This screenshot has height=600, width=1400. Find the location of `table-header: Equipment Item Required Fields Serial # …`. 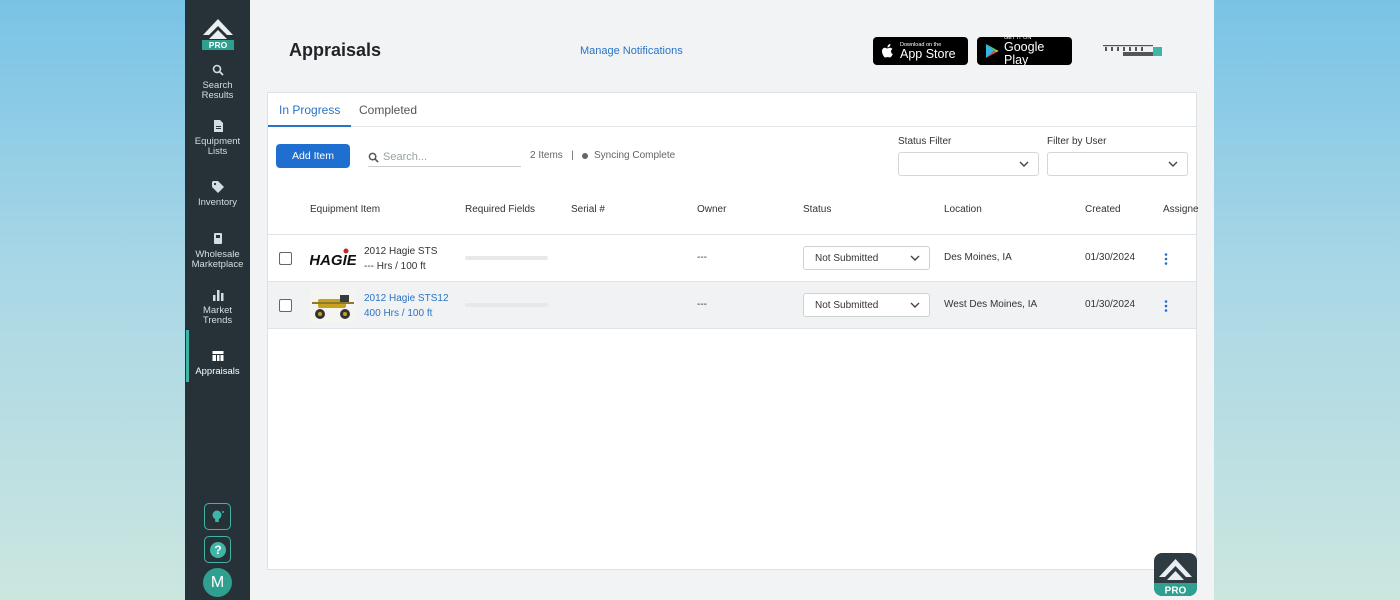

table-header: Equipment Item Required Fields Serial # … is located at coordinates (733, 212).